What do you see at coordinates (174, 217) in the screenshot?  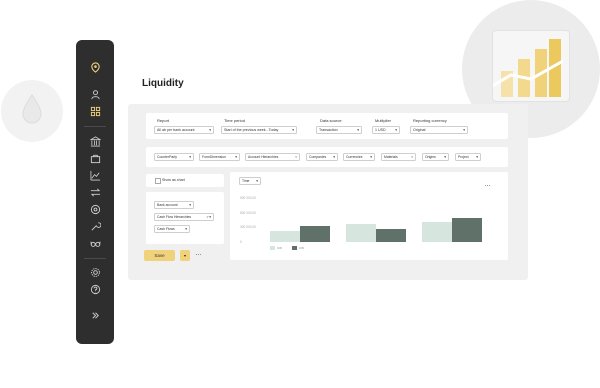 I see `select-label: Cash Flow Hierarchies` at bounding box center [174, 217].